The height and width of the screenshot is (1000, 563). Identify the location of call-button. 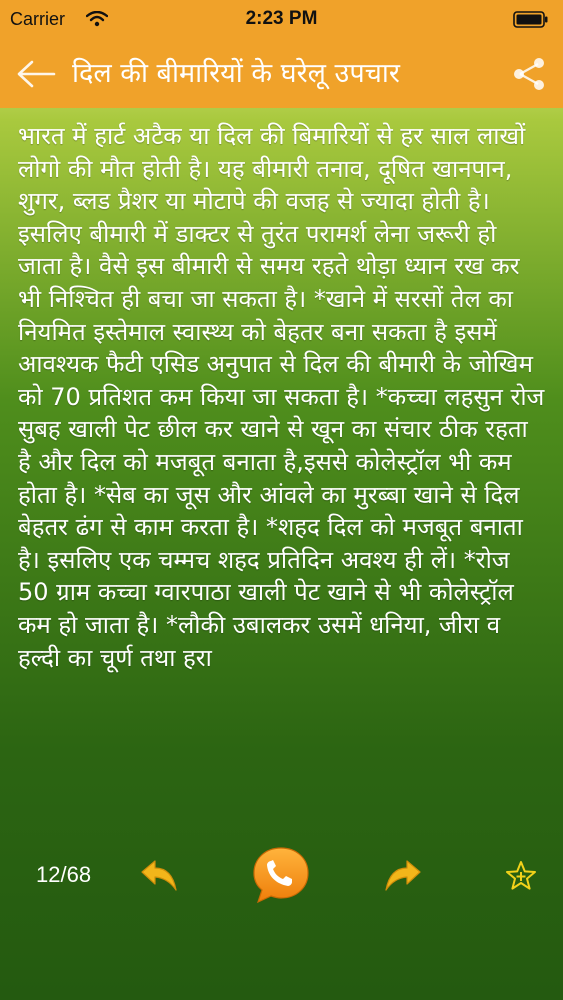
(281, 875).